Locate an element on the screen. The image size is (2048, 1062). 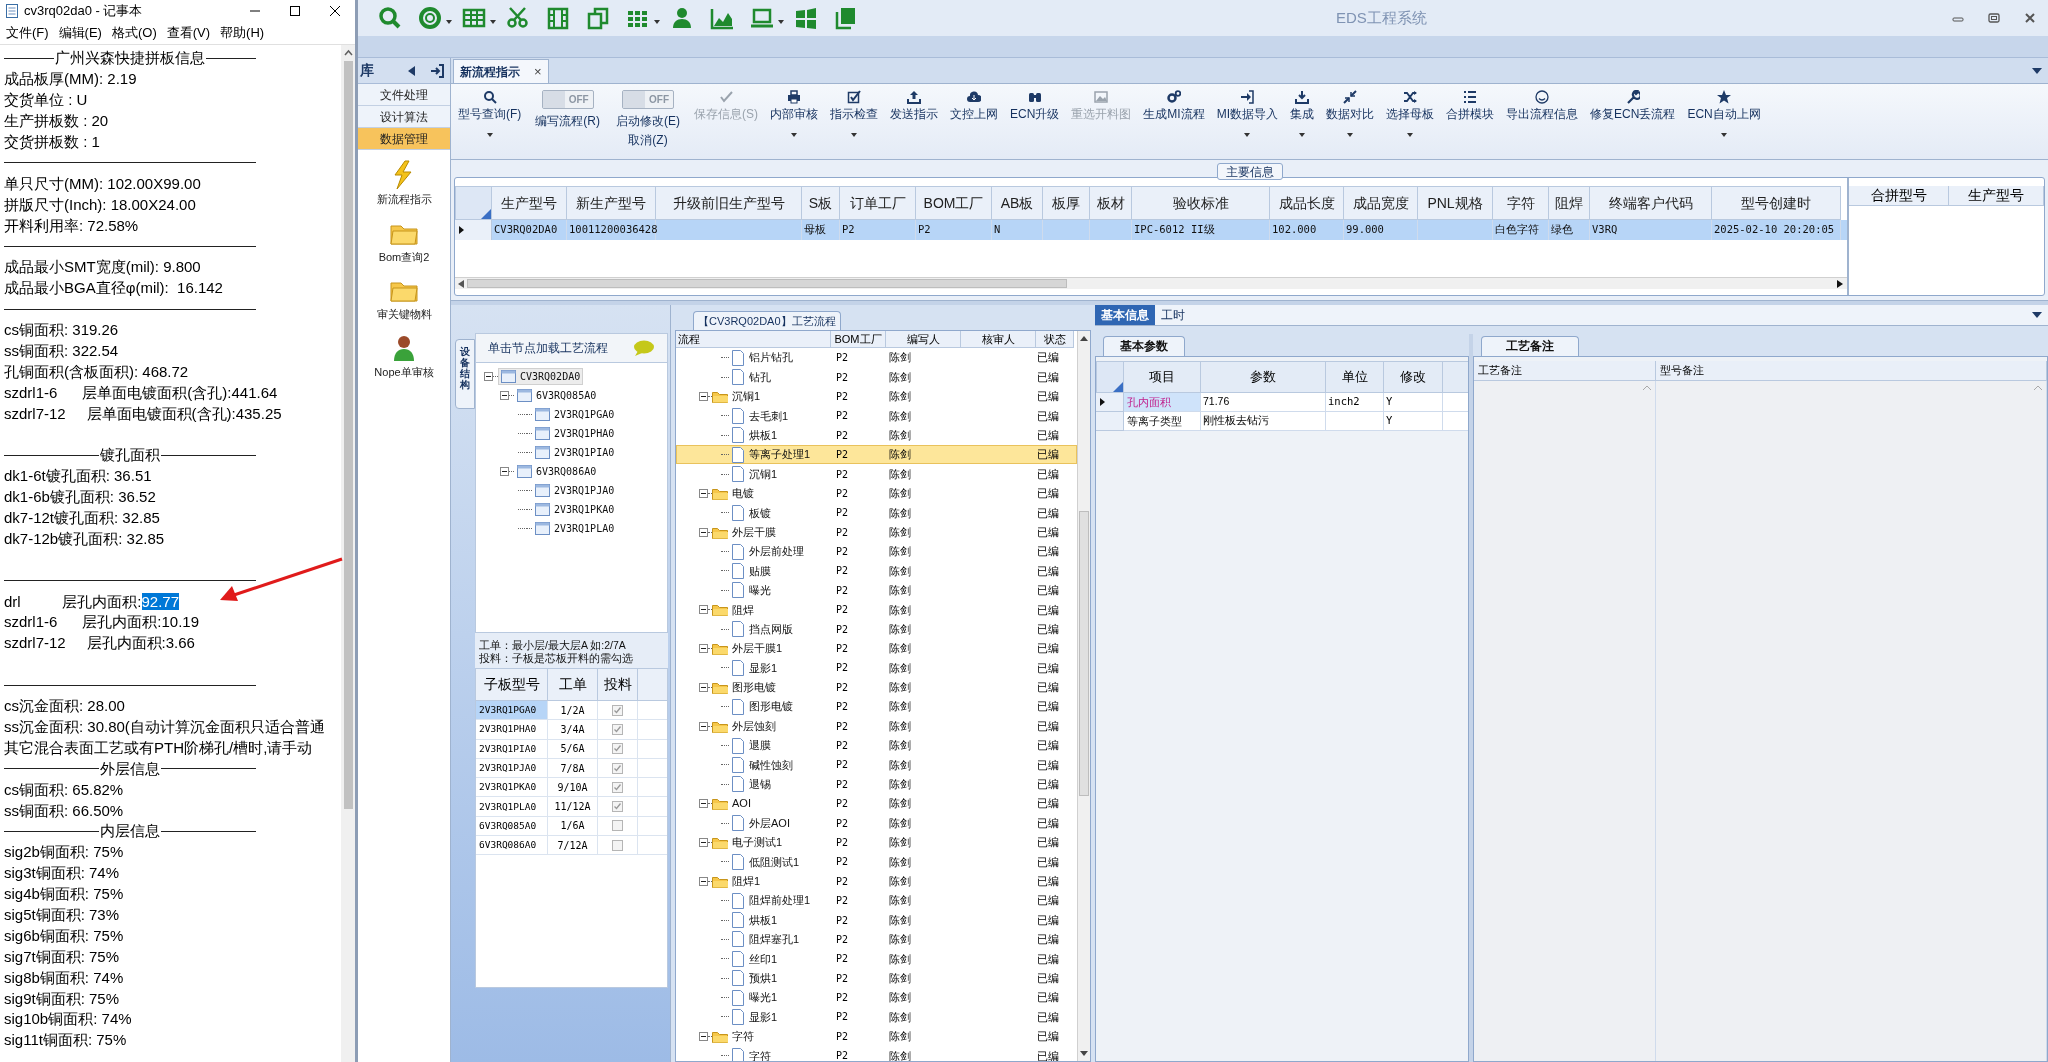
document-tab: 新流程指示 × is located at coordinates (501, 71).